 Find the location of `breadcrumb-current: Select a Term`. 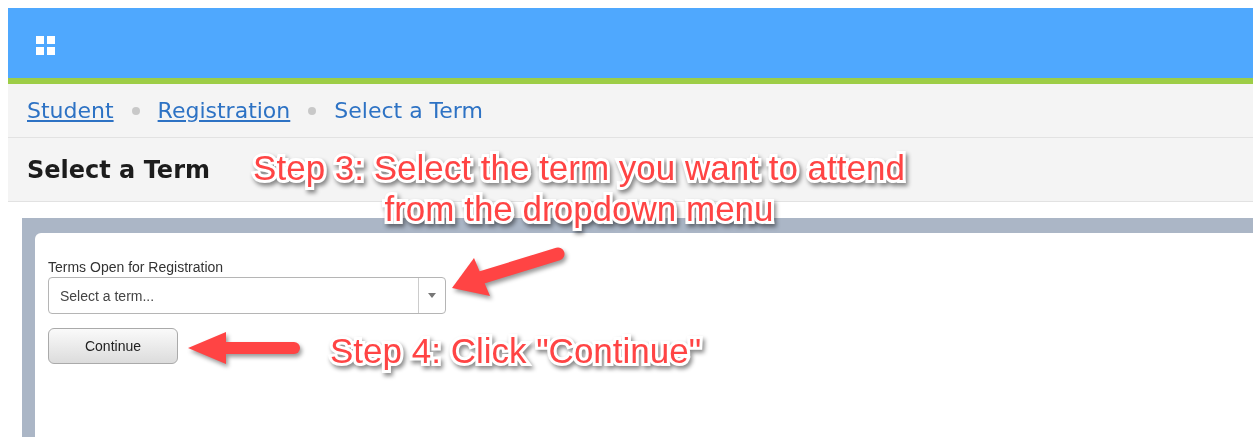

breadcrumb-current: Select a Term is located at coordinates (408, 110).